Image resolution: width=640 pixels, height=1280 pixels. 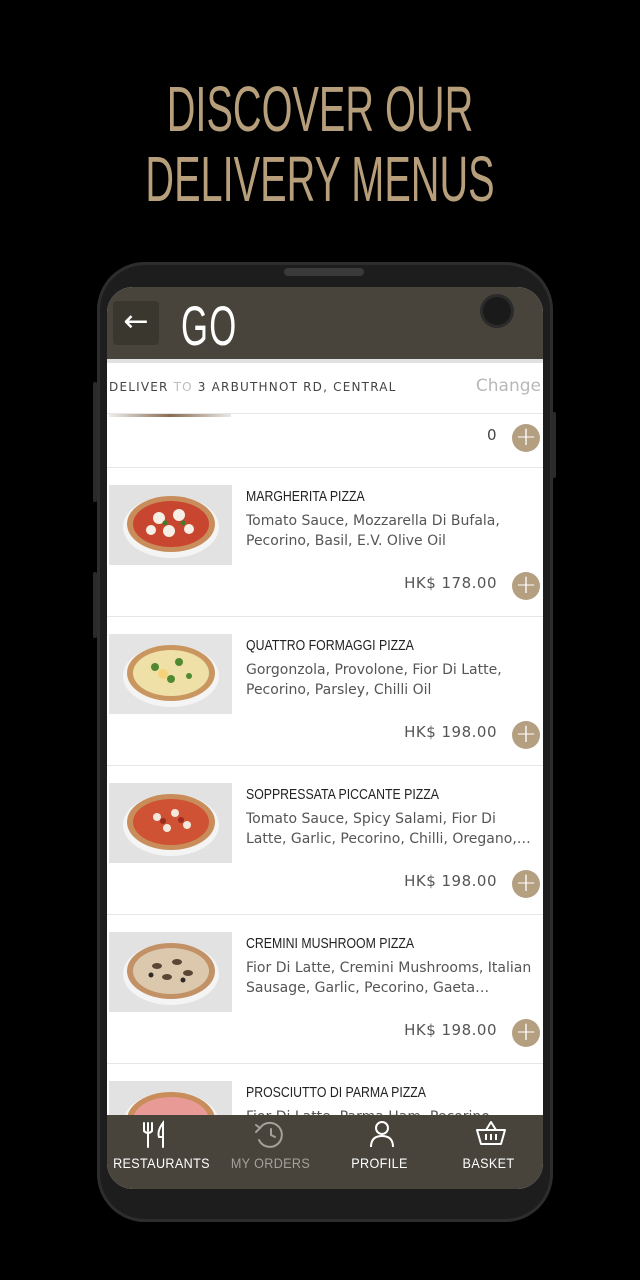 What do you see at coordinates (492, 435) in the screenshot?
I see `item-quantity: 0` at bounding box center [492, 435].